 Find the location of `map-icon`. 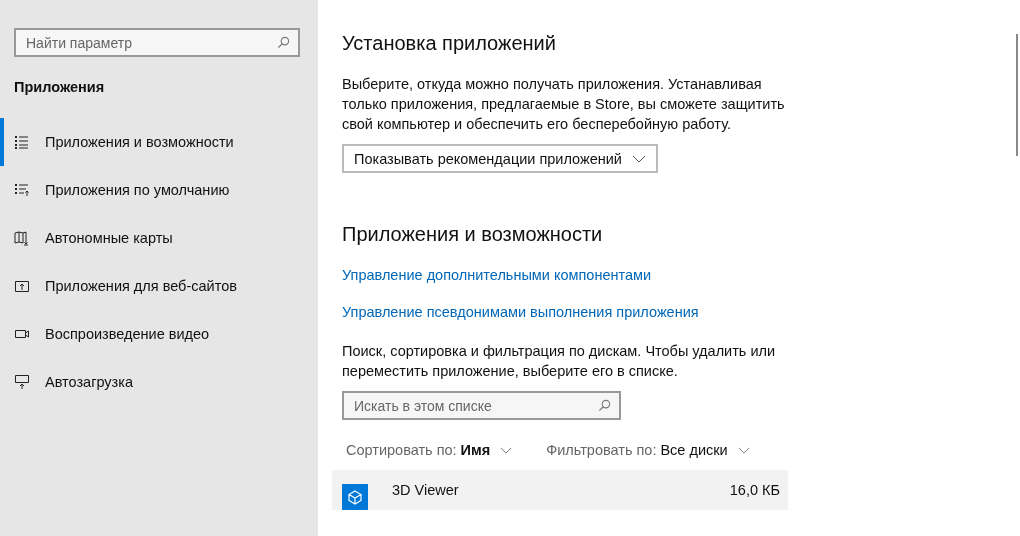

map-icon is located at coordinates (22, 238).